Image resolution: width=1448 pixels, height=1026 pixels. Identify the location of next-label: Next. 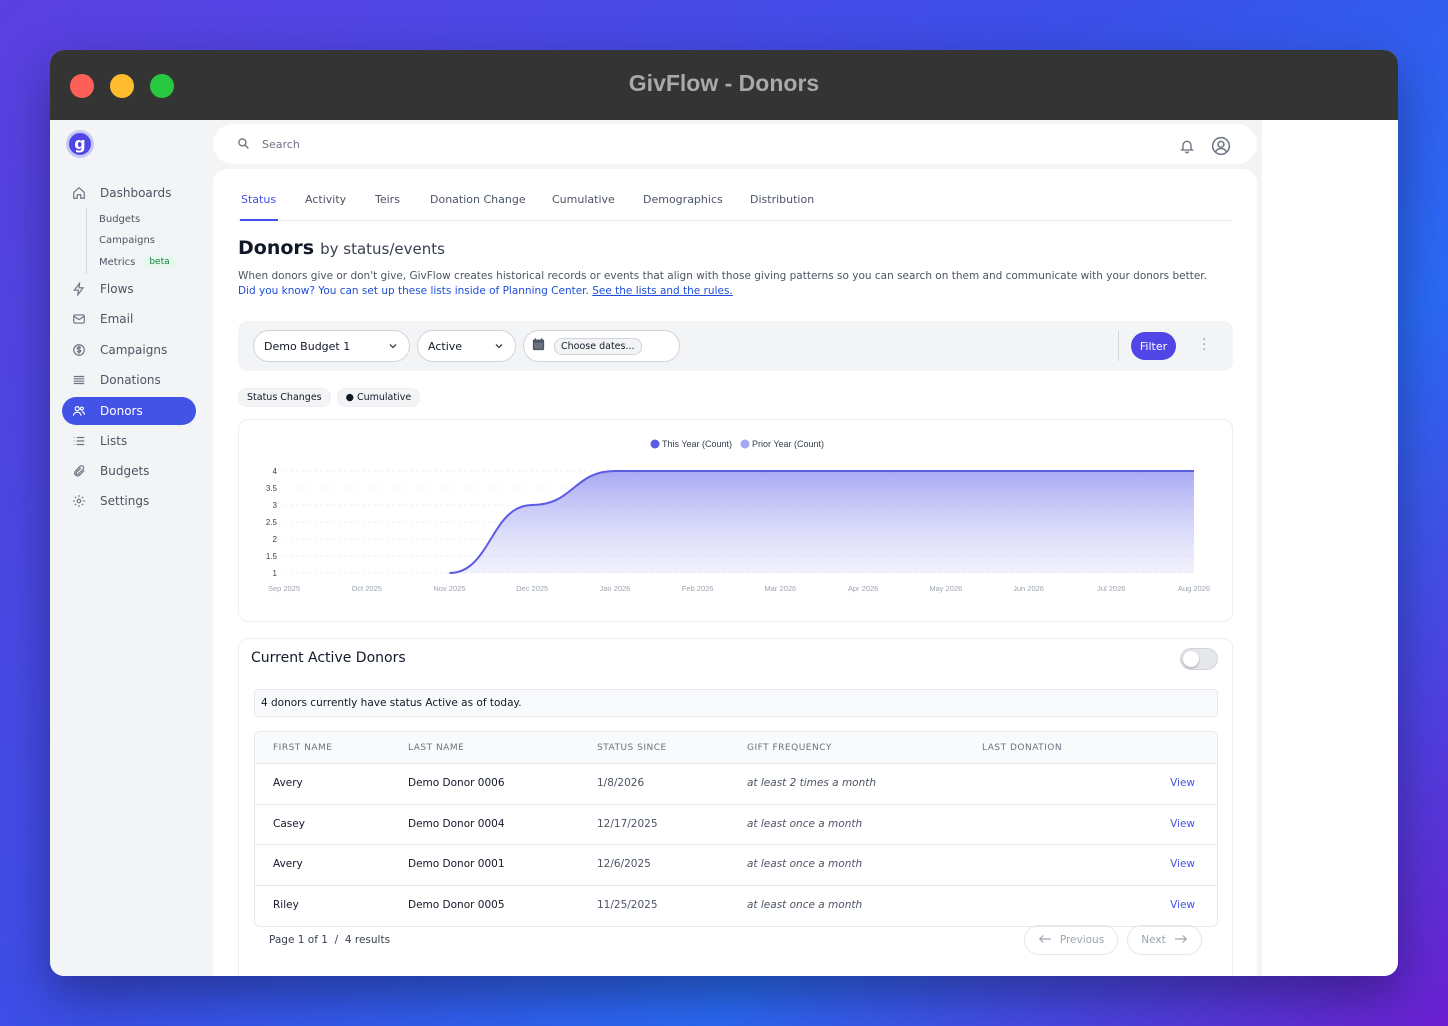
(1153, 940).